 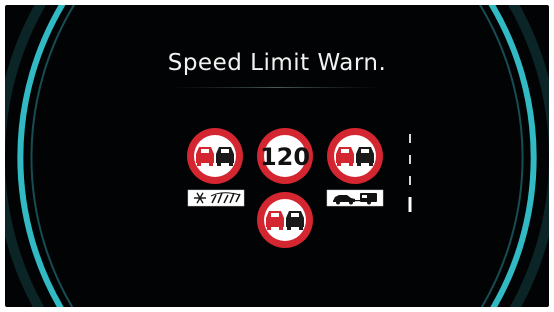 What do you see at coordinates (215, 156) in the screenshot?
I see `no-overtaking-sign-left` at bounding box center [215, 156].